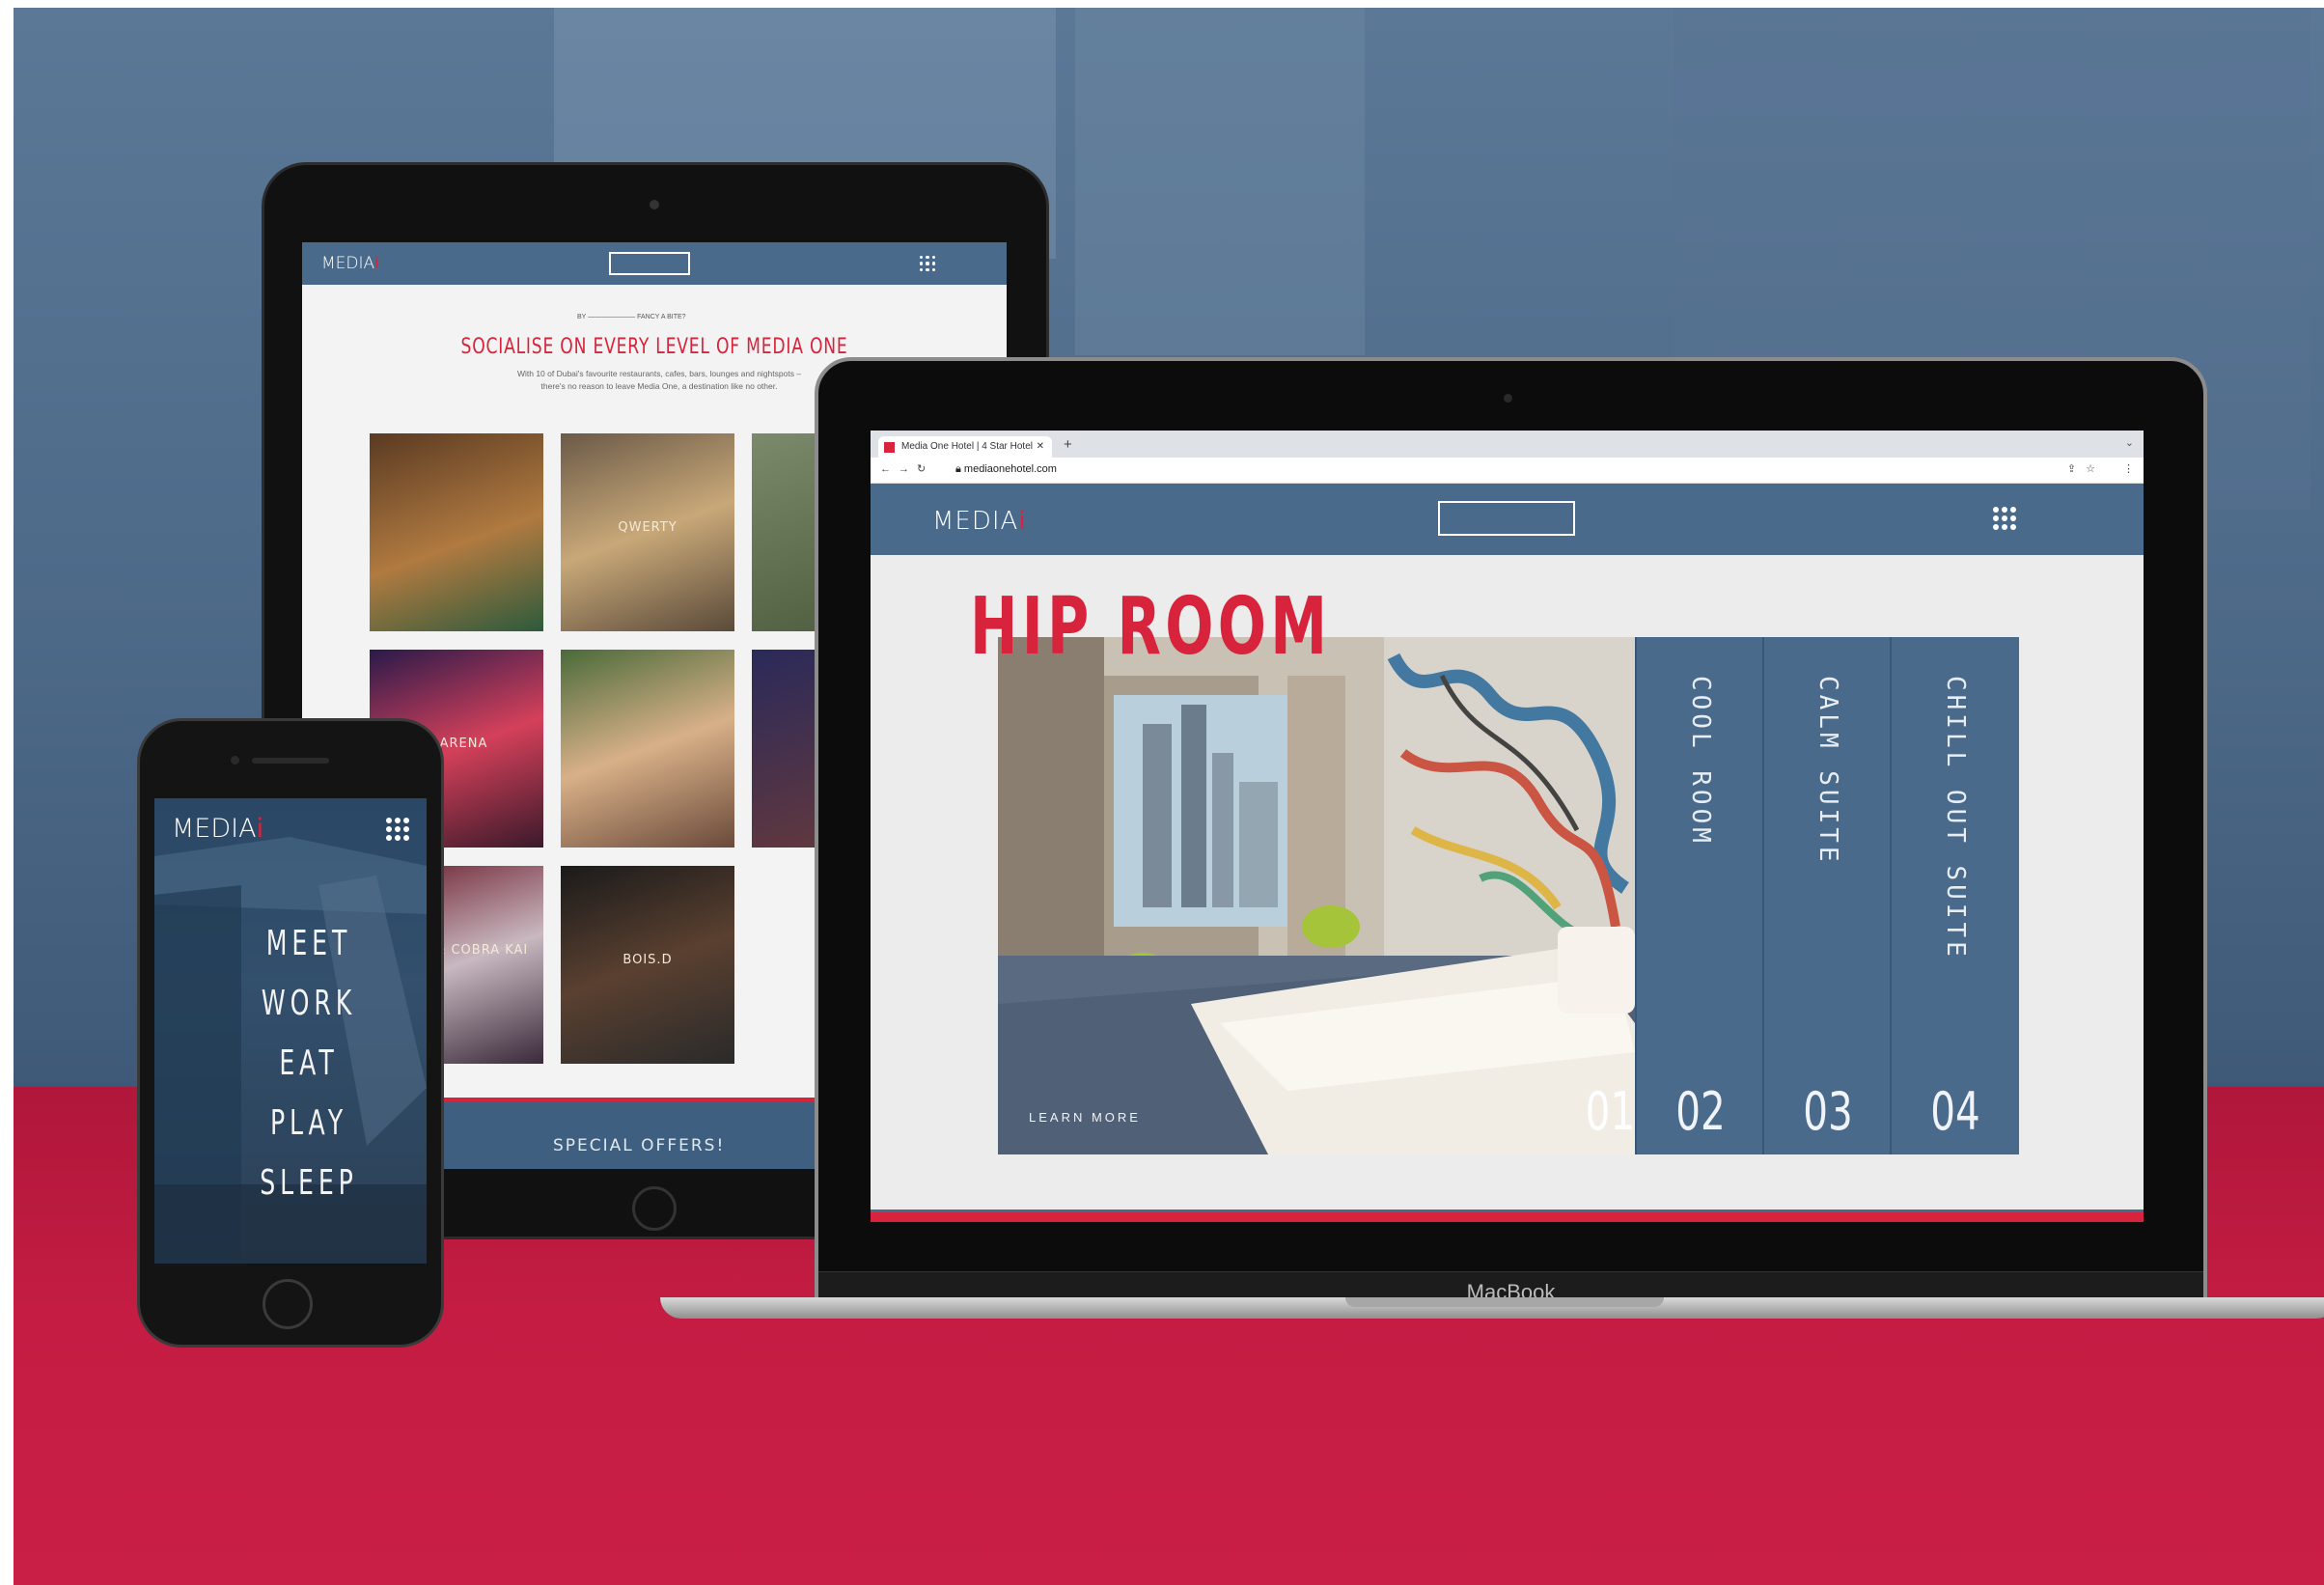  I want to click on star-icon: ☆, so click(2095, 469).